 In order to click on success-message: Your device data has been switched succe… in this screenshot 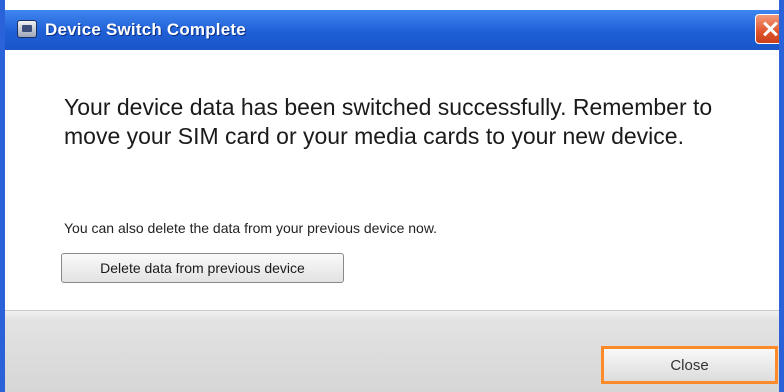, I will do `click(388, 121)`.